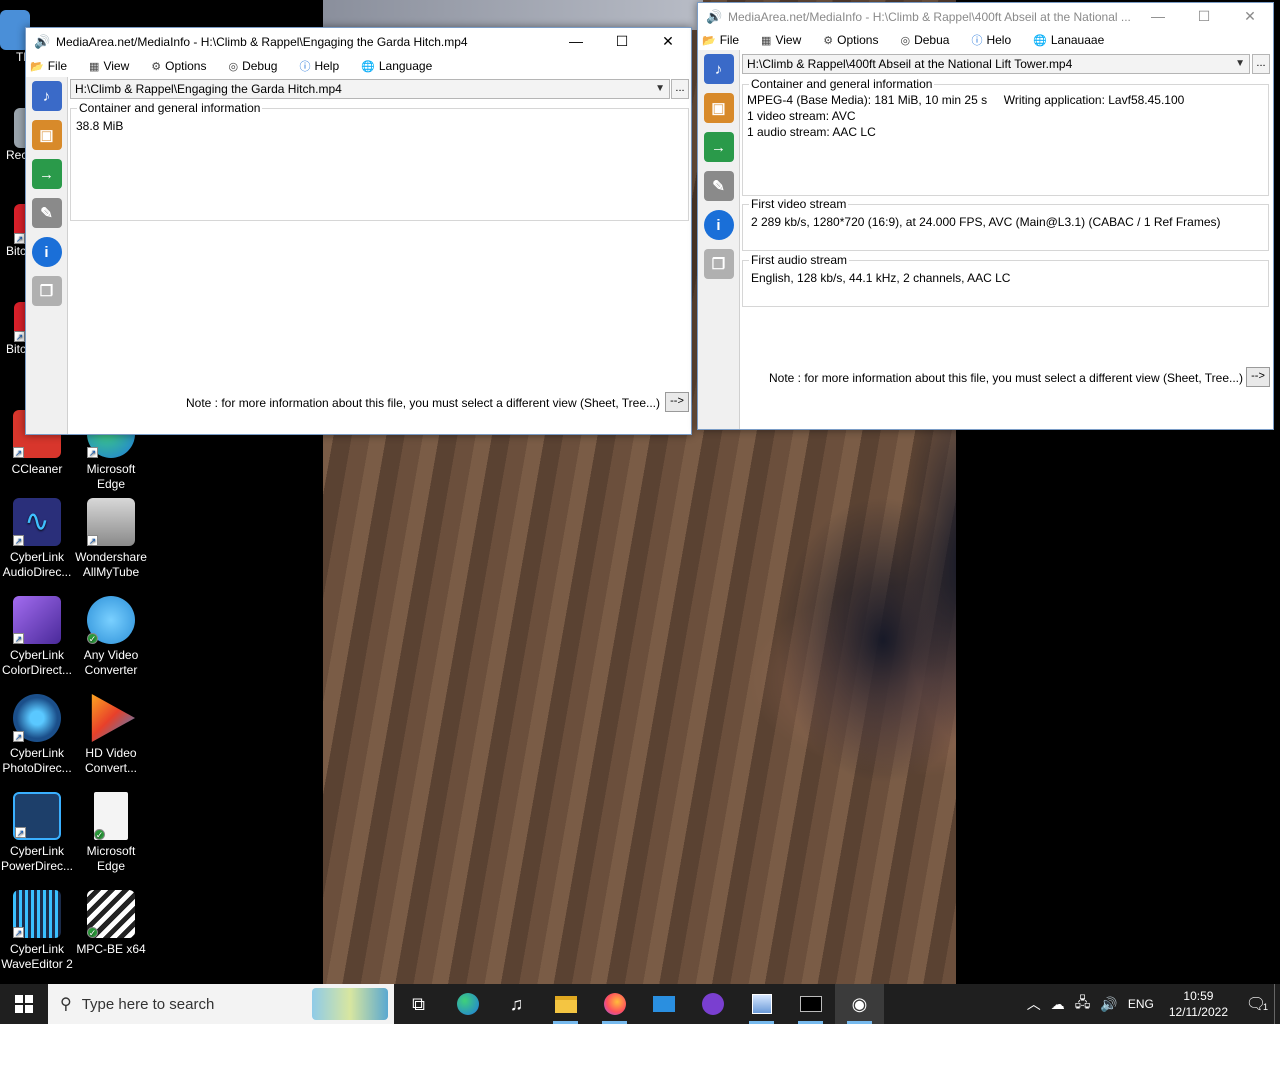  Describe the element at coordinates (111, 923) in the screenshot. I see `desktop-icon-mpc-be: ✓ MPC-BE x64` at that location.